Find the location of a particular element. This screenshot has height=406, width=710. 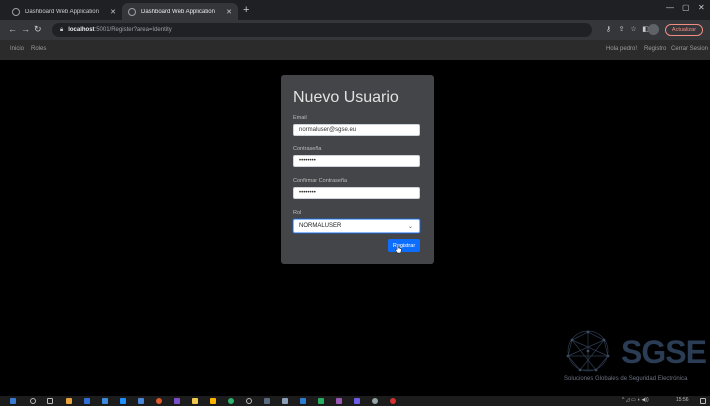

back-icon: ← is located at coordinates (12, 29).